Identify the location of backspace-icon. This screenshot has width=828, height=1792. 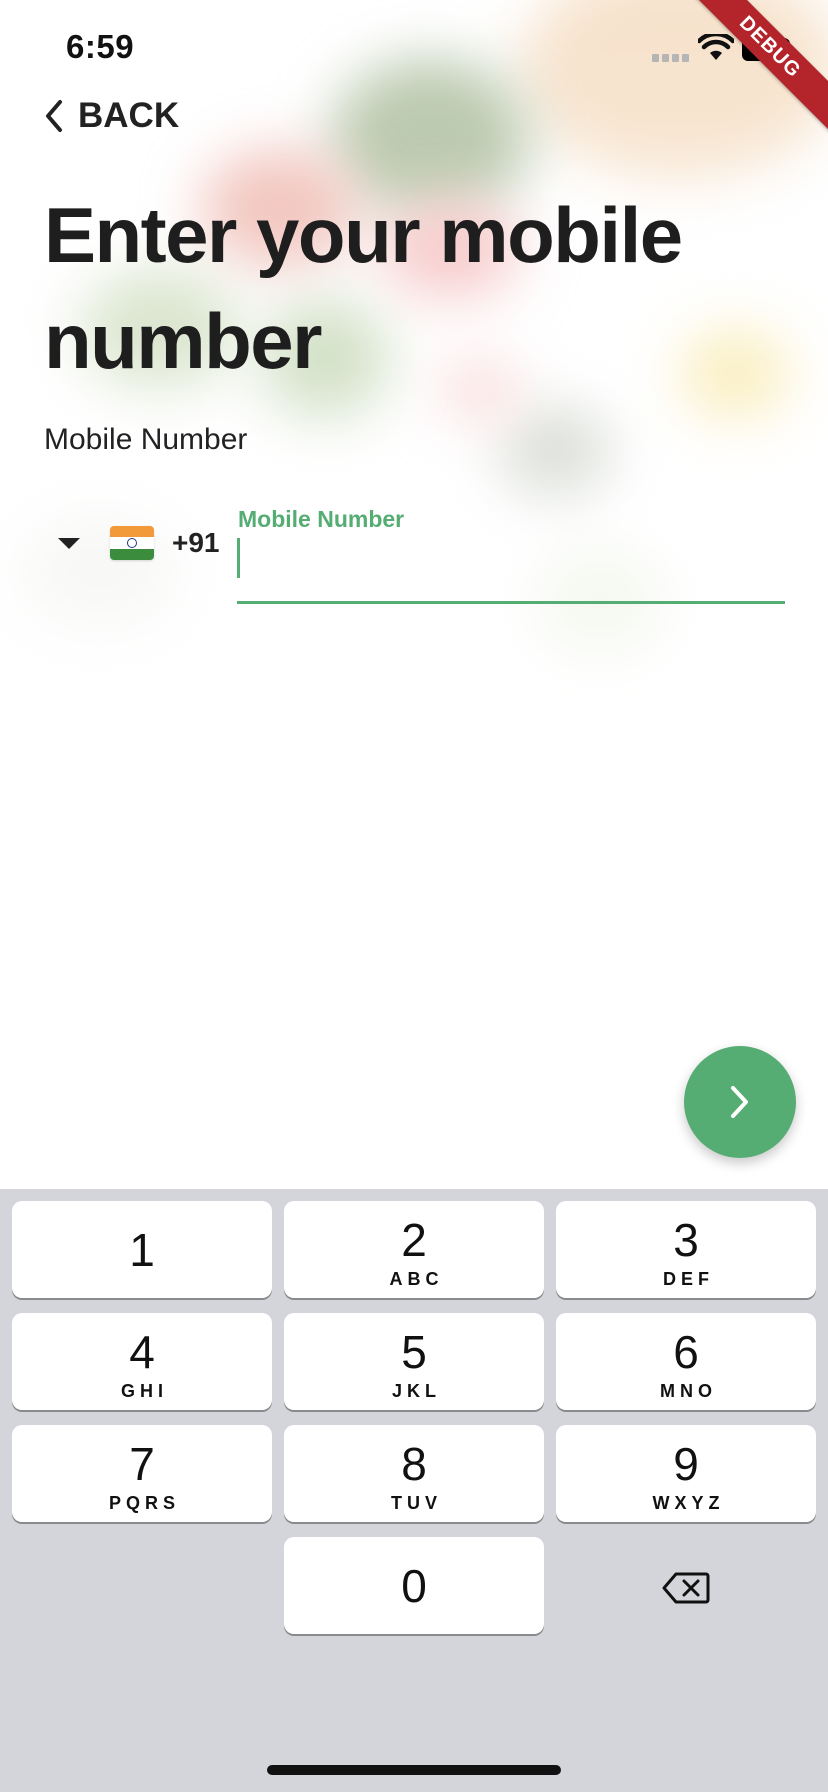
(686, 1587).